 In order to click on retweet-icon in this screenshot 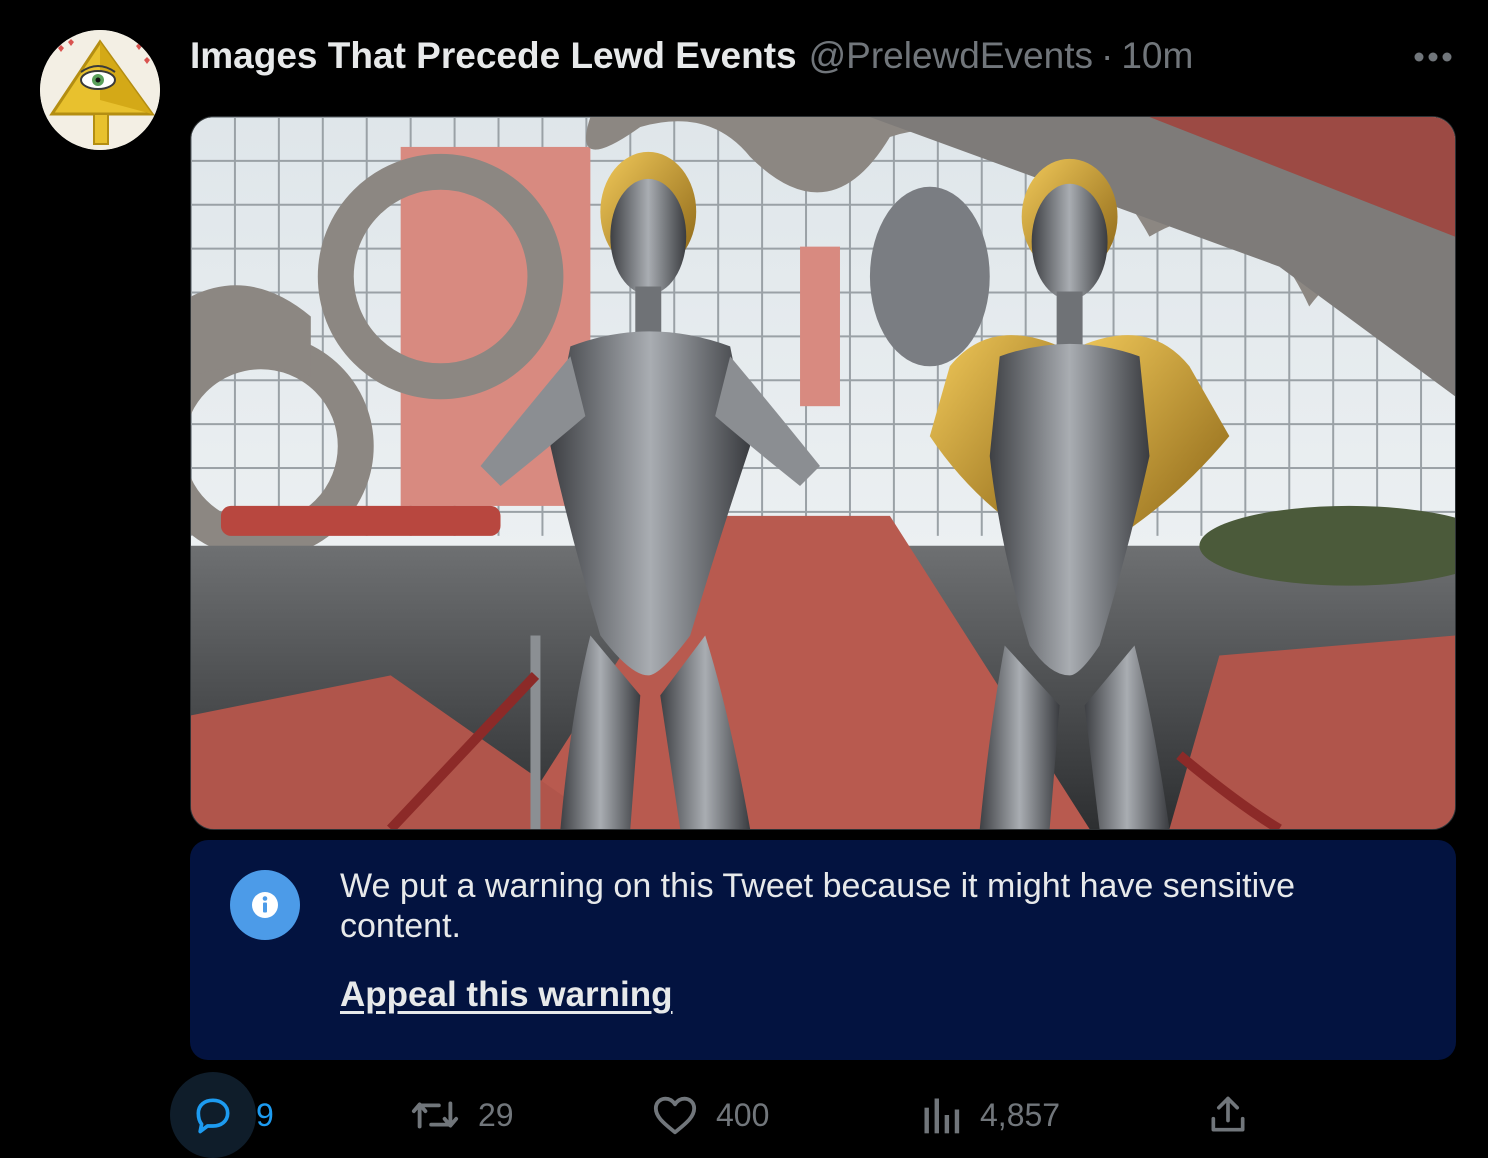, I will do `click(435, 1115)`.